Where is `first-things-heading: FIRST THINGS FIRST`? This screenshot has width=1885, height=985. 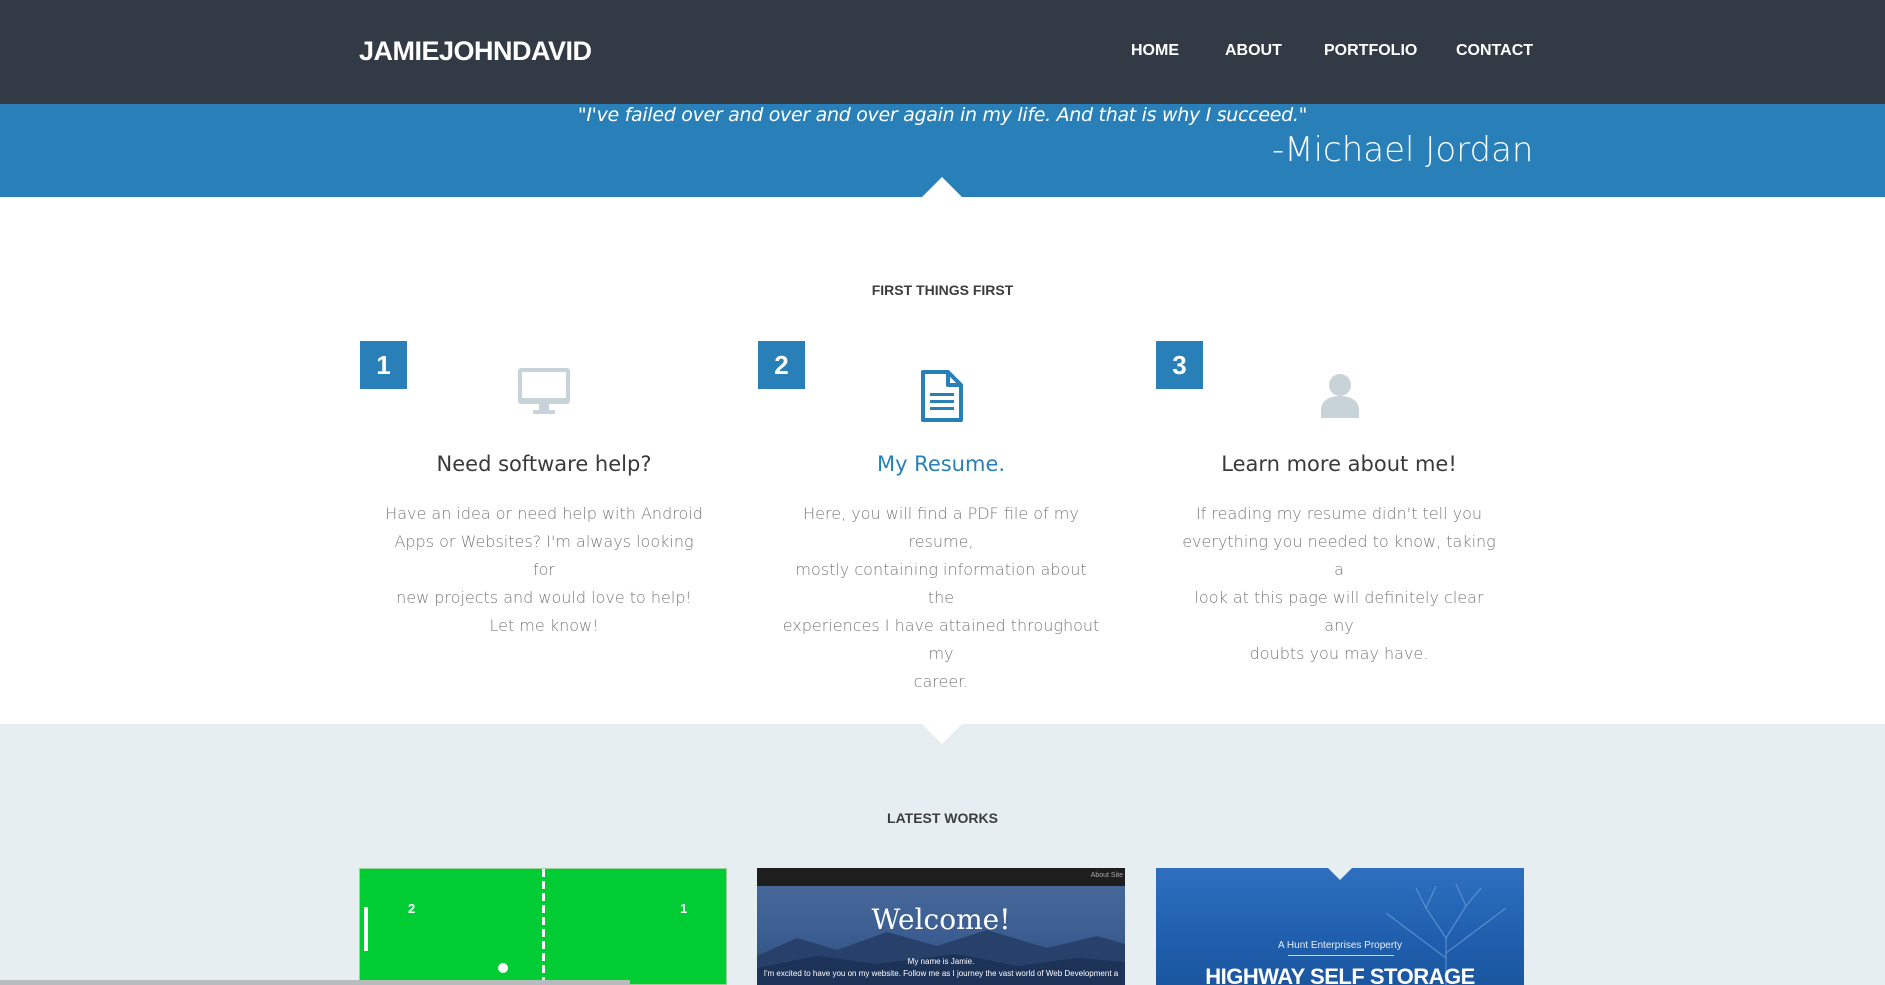
first-things-heading: FIRST THINGS FIRST is located at coordinates (942, 290).